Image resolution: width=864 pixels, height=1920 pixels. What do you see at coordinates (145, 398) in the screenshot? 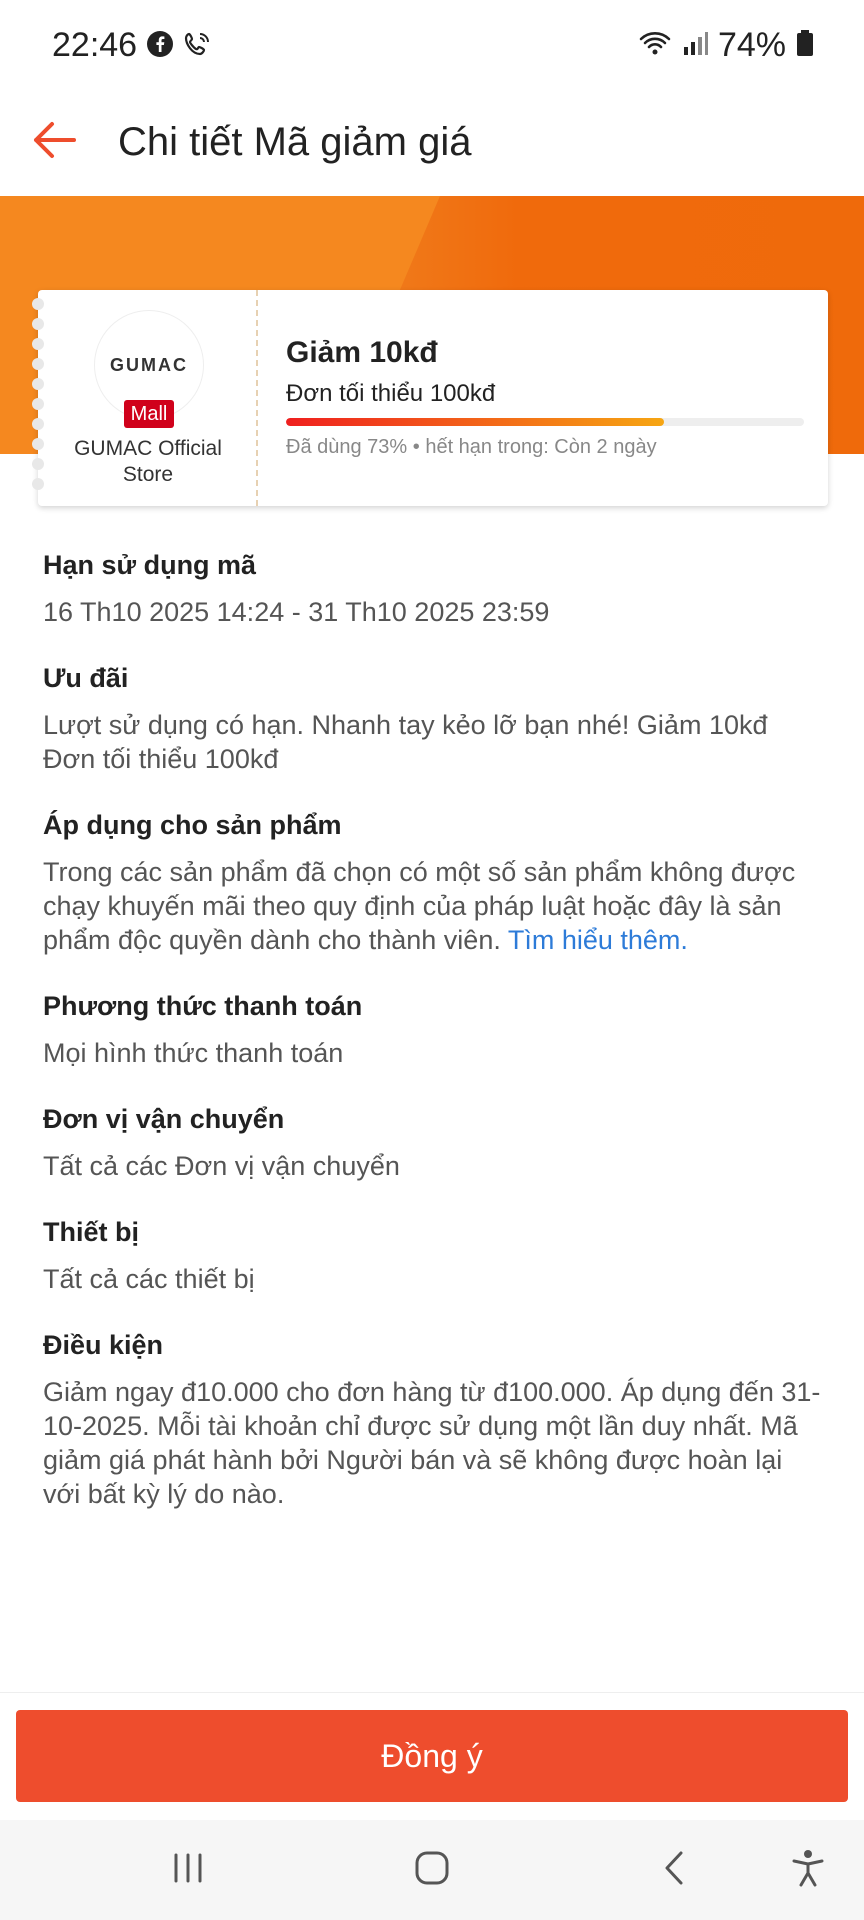
I see `voucher-store-section: GUMAC Mall GUMAC Official Store` at bounding box center [145, 398].